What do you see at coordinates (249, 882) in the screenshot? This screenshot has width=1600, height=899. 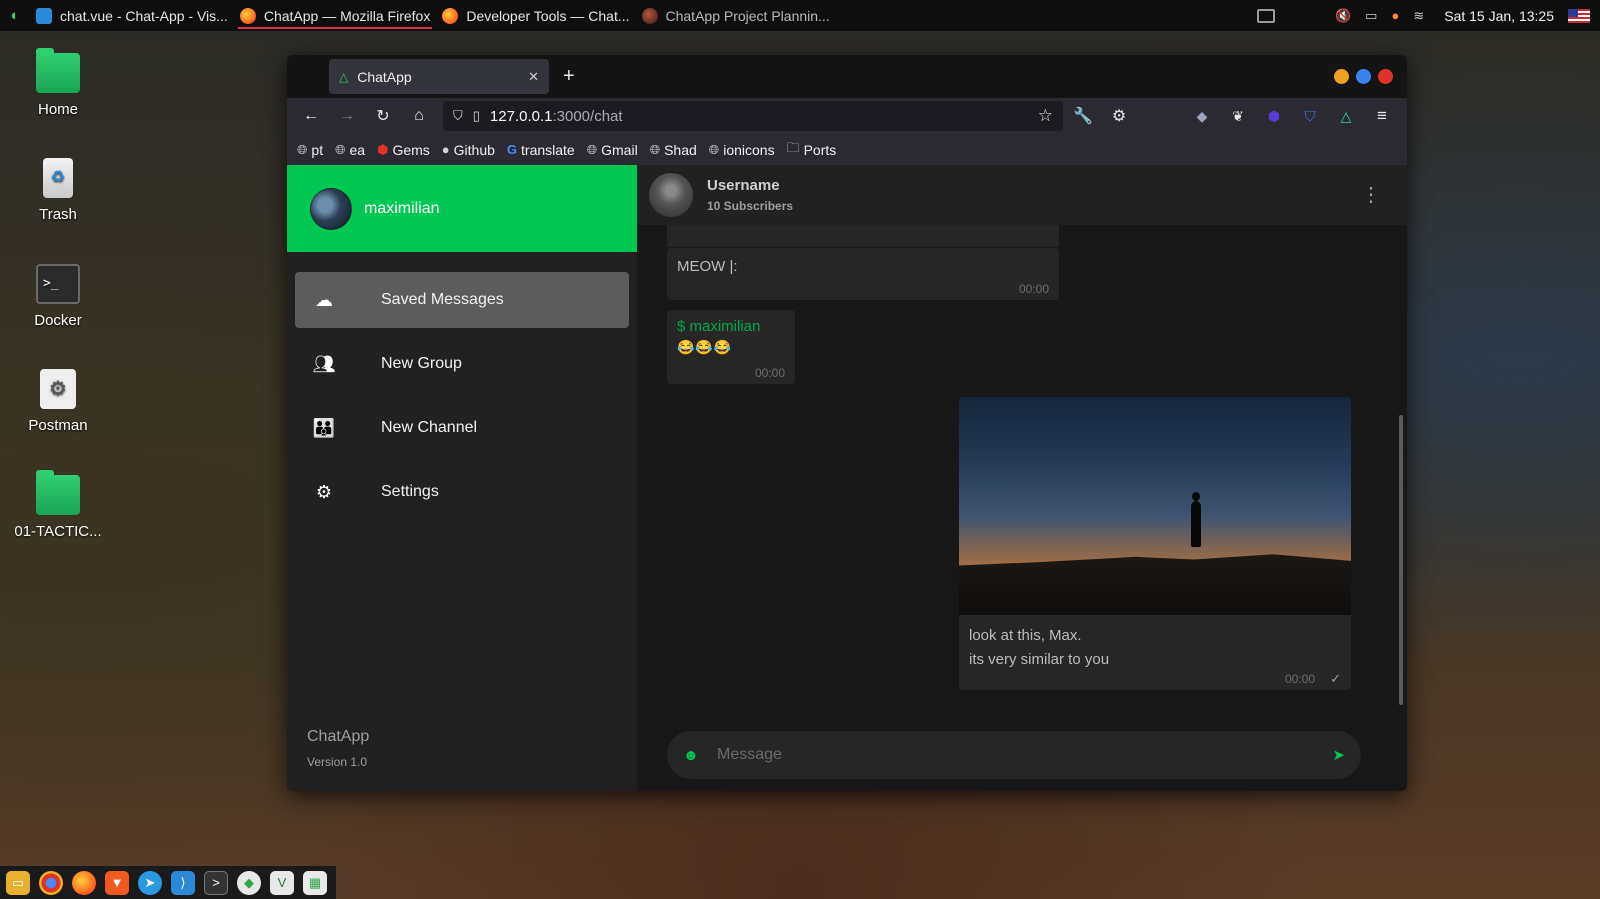 I see `mongodb-icon: ◆` at bounding box center [249, 882].